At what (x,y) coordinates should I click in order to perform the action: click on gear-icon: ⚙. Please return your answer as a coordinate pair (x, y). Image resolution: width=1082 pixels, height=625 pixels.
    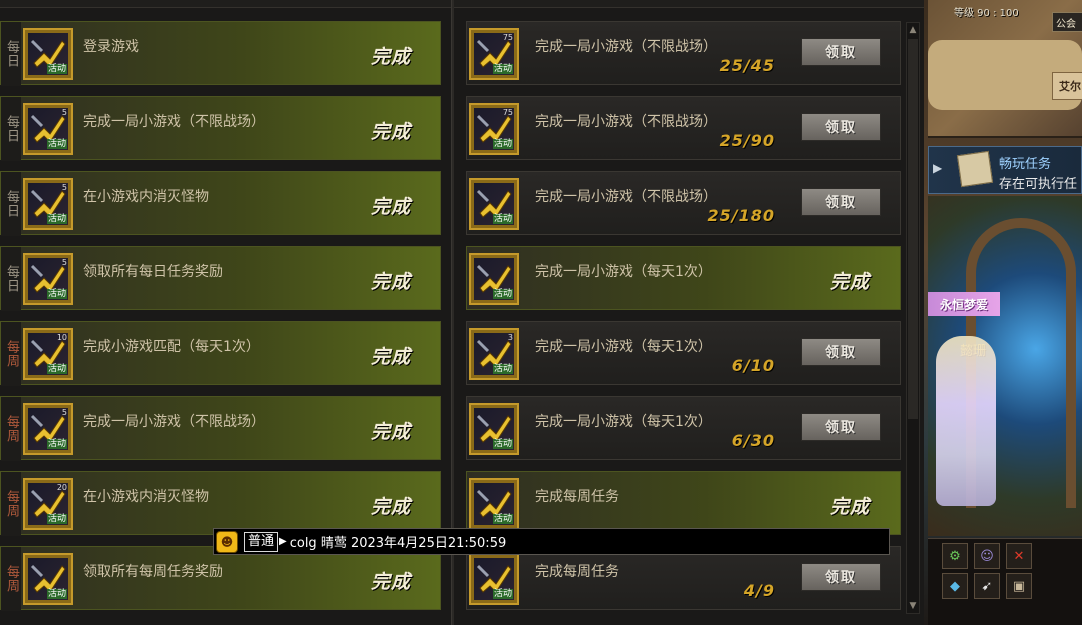
    Looking at the image, I should click on (955, 556).